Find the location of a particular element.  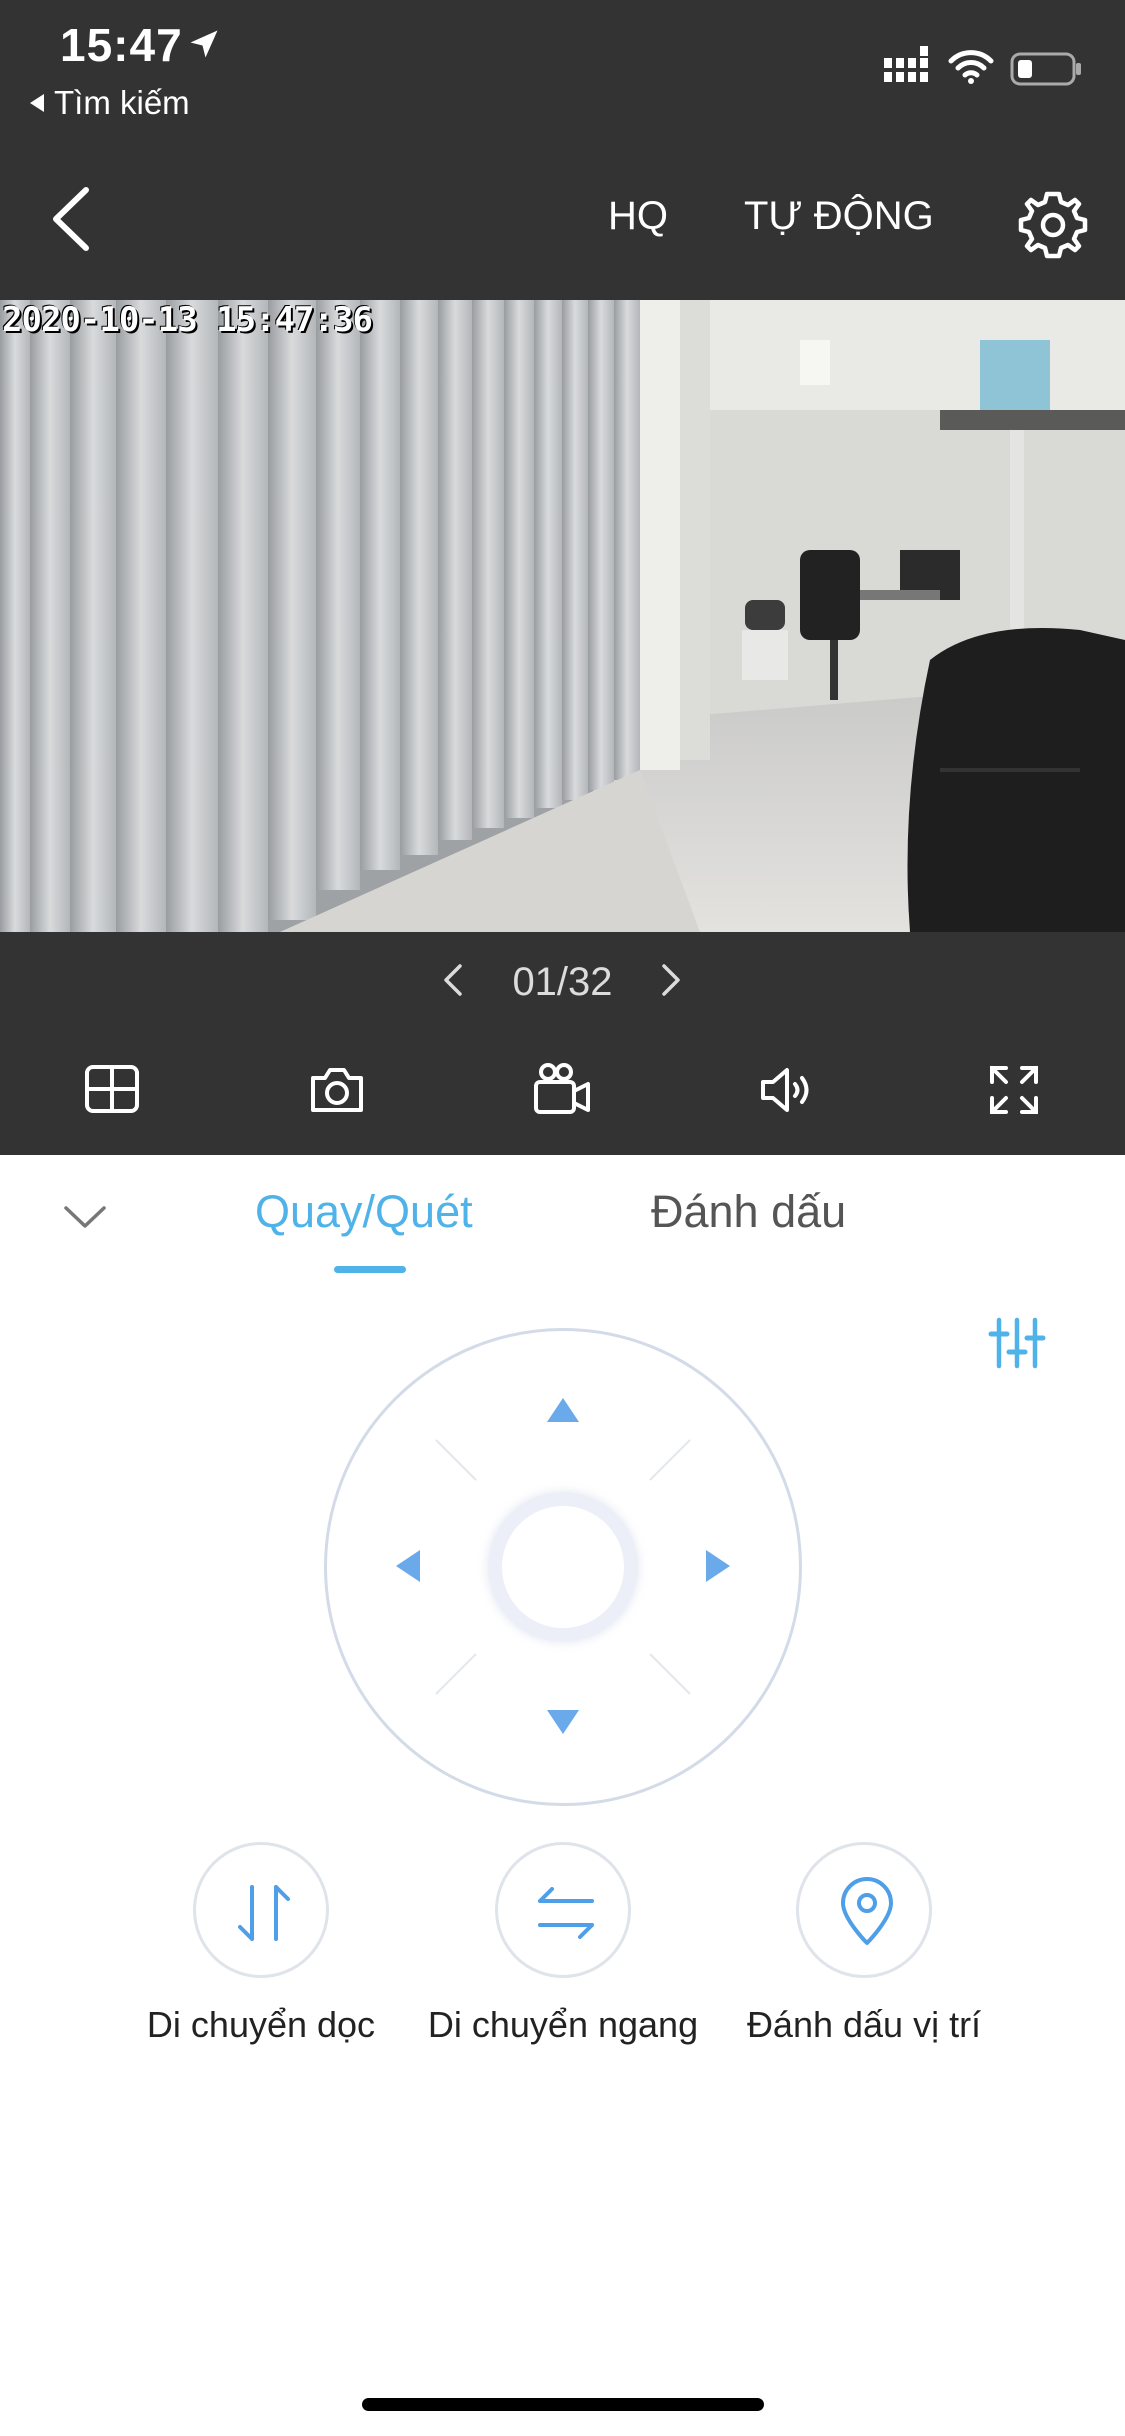

gear-icon is located at coordinates (1053, 225).